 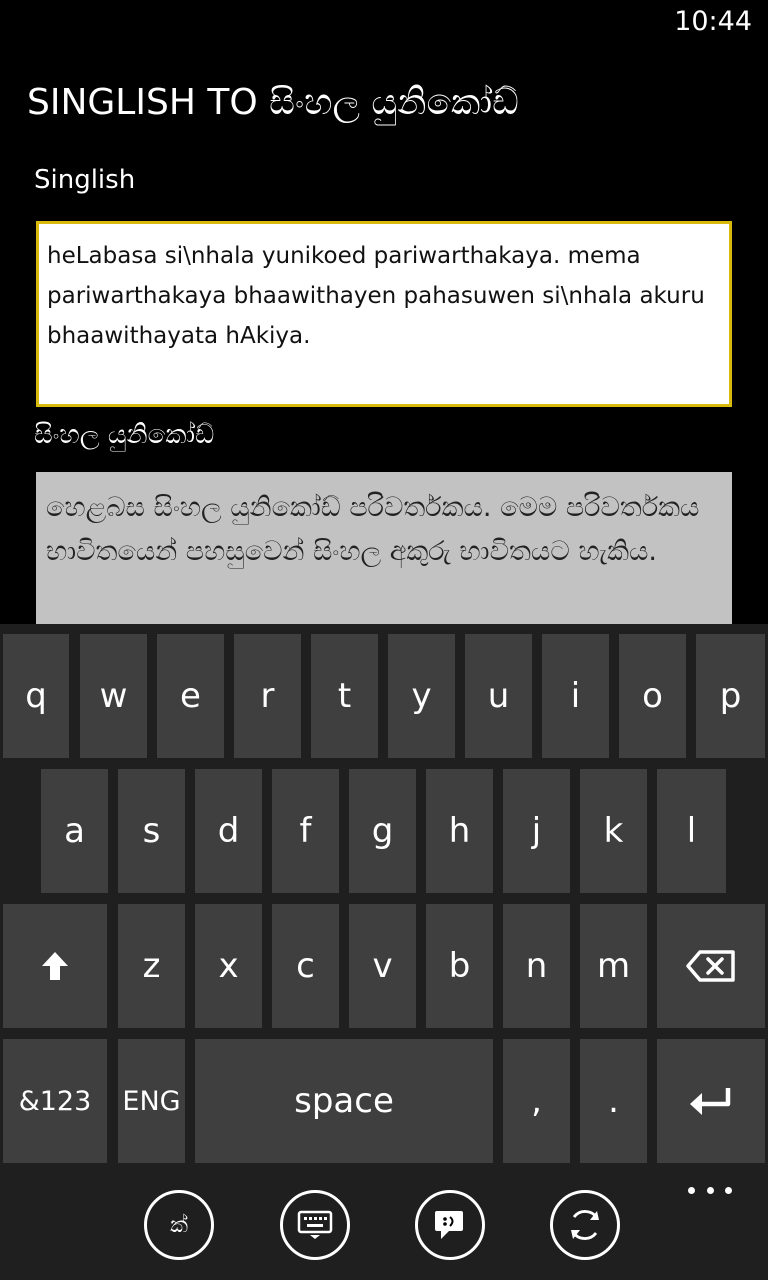 I want to click on key-m: m, so click(x=613, y=966).